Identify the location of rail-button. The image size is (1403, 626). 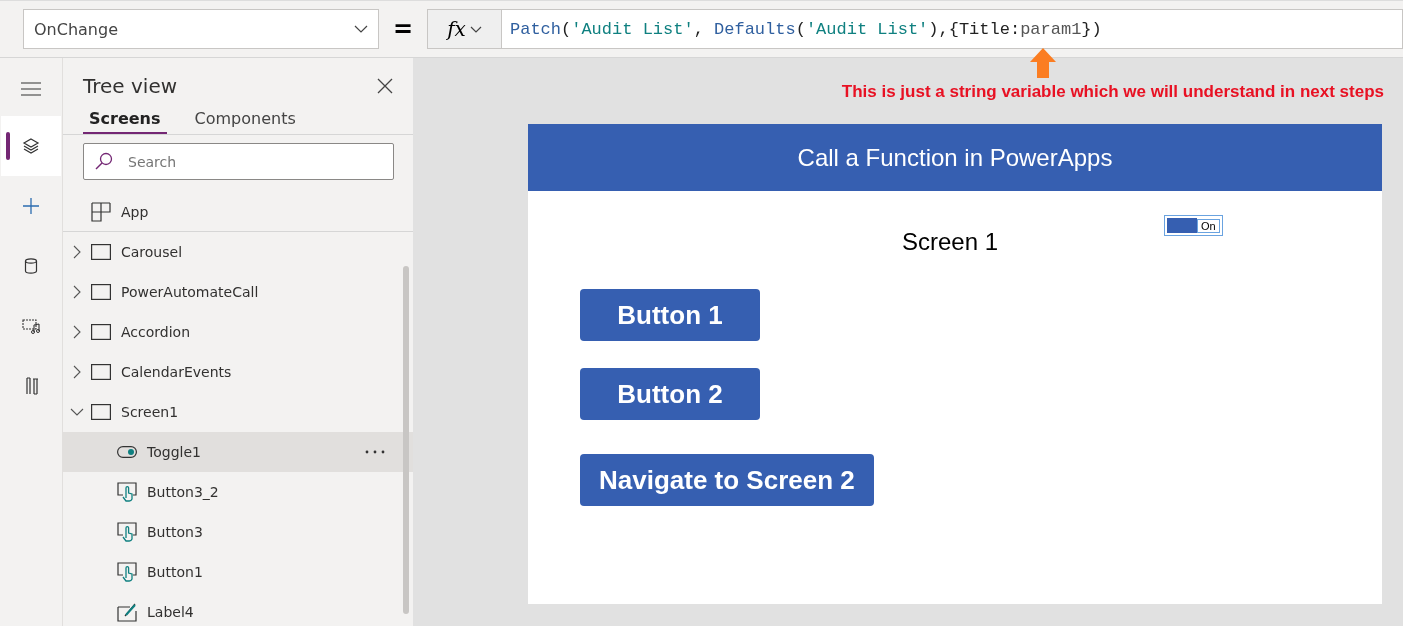
(31, 146).